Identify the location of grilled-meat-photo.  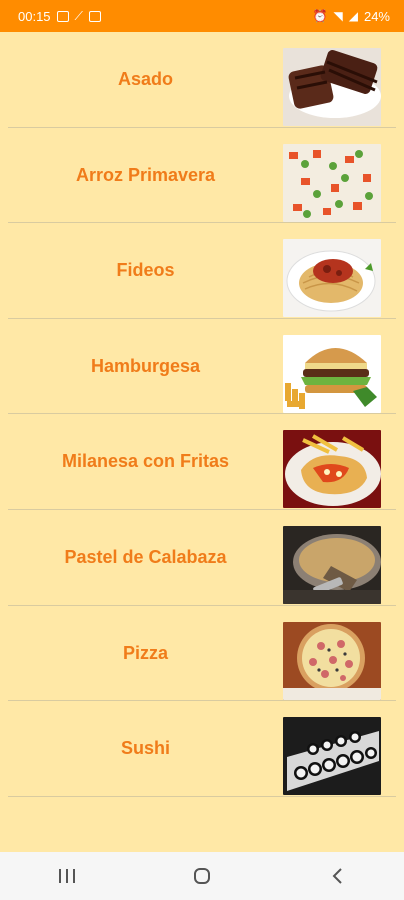
(332, 87).